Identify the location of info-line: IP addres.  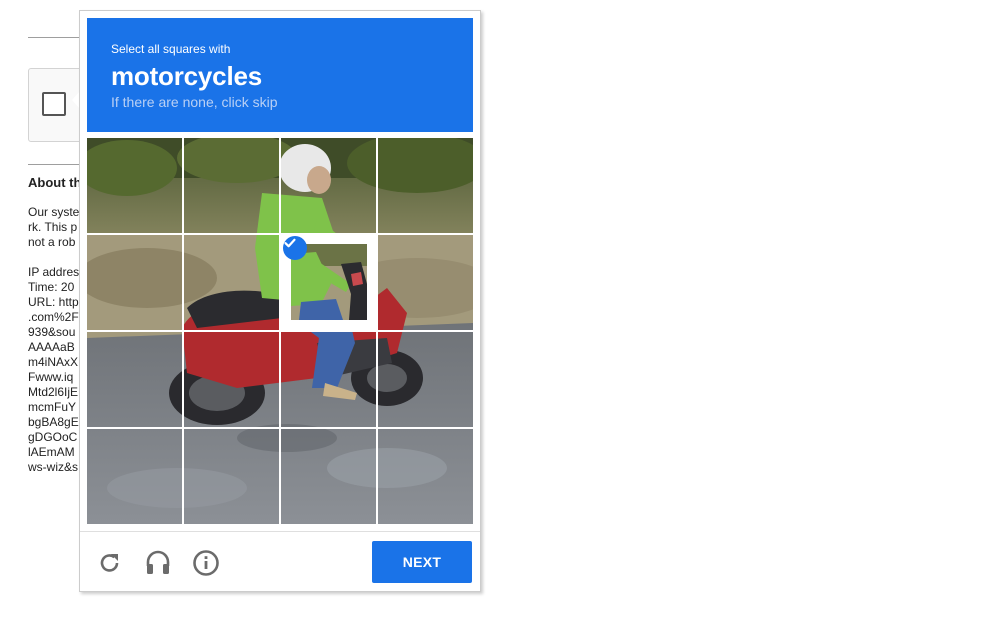
(54, 272).